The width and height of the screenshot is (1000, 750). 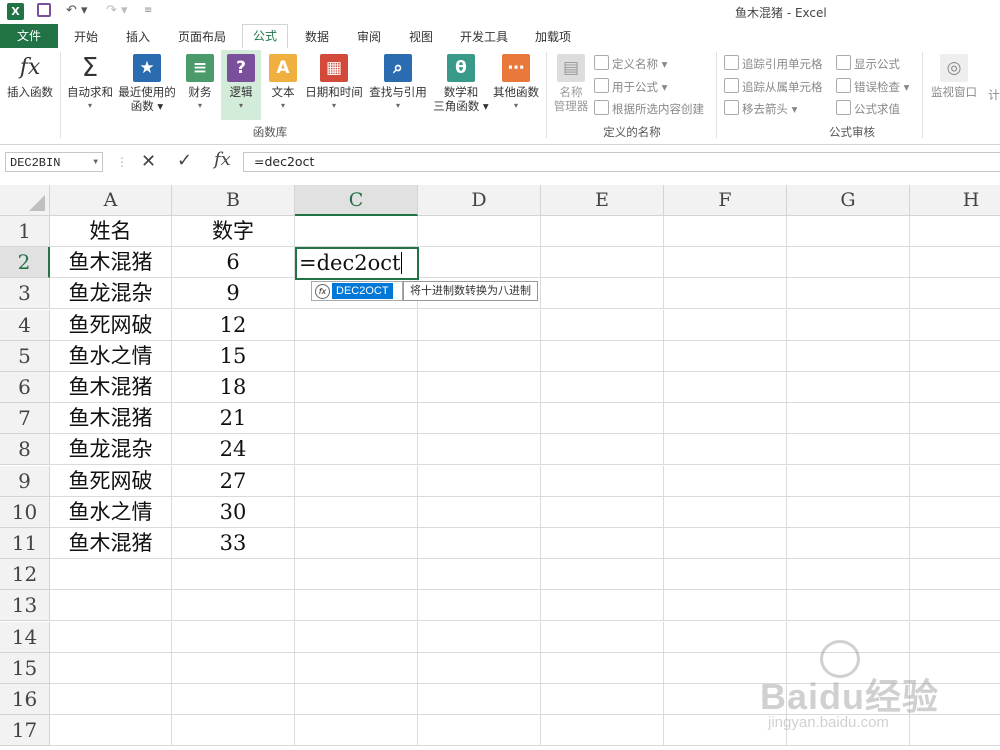 What do you see at coordinates (334, 83) in the screenshot?
I see `datetime-button: ▦ 日期和时间 ▾` at bounding box center [334, 83].